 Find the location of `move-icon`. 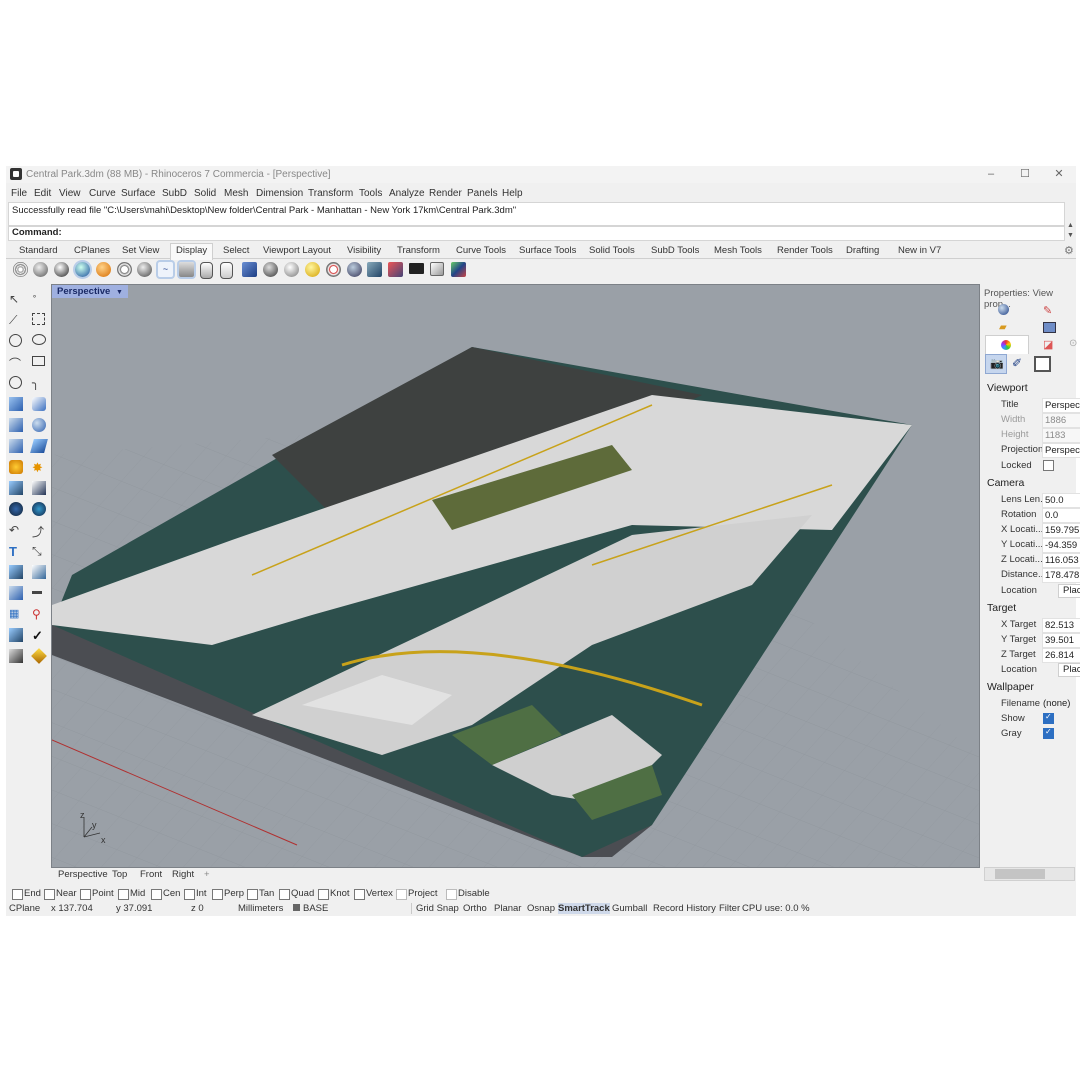

move-icon is located at coordinates (16, 488).